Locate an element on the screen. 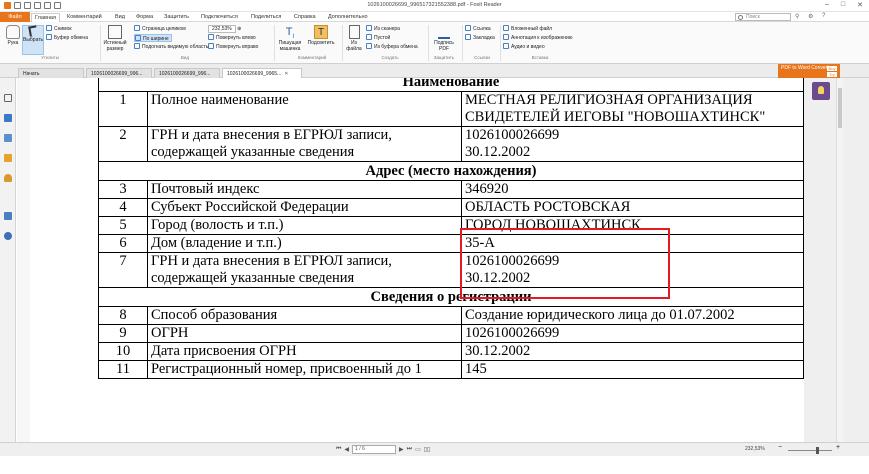 This screenshot has height=474, width=869. two-page-icon: ▯▯ is located at coordinates (427, 449).